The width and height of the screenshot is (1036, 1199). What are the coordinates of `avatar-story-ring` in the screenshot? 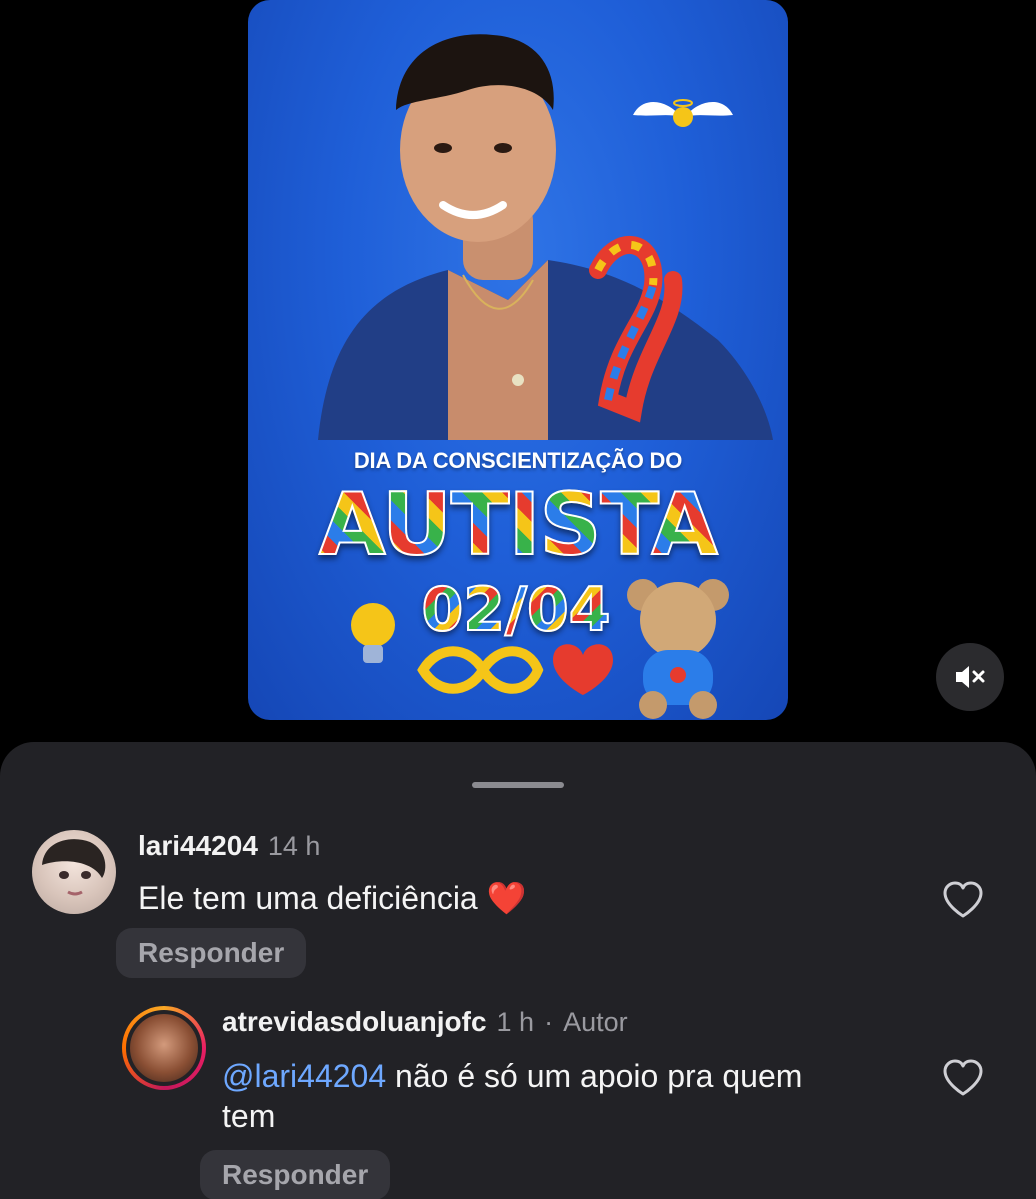 It's located at (164, 1048).